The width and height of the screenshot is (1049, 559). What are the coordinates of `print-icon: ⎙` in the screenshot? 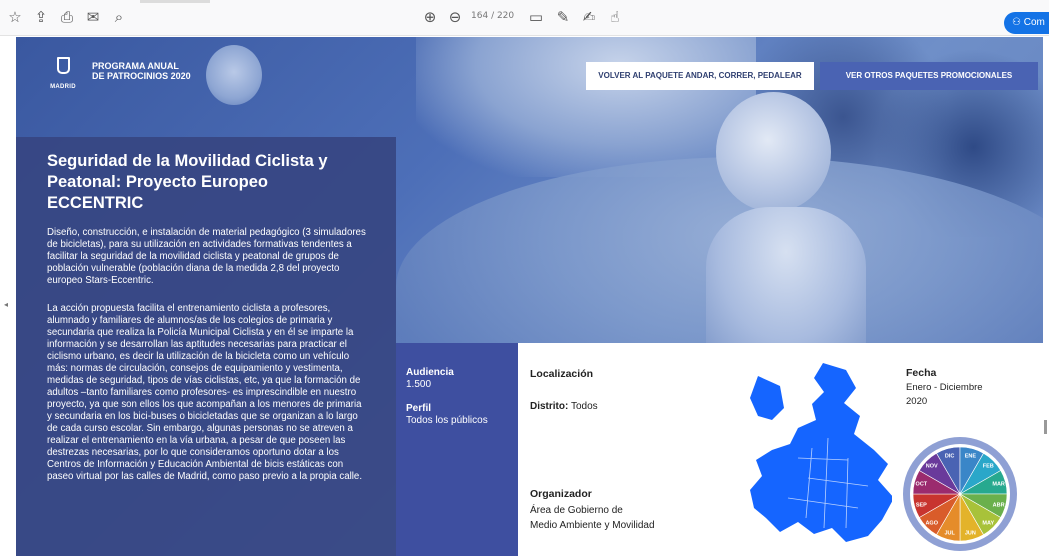 It's located at (67, 18).